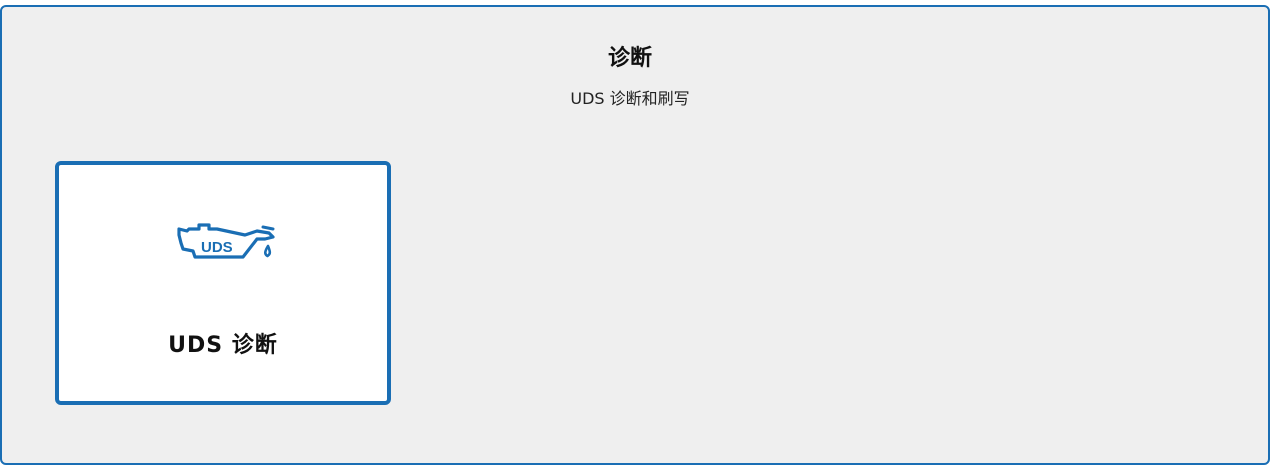 This screenshot has width=1274, height=465. What do you see at coordinates (223, 345) in the screenshot?
I see `uds-diagnostics-card-label: UDS 诊断` at bounding box center [223, 345].